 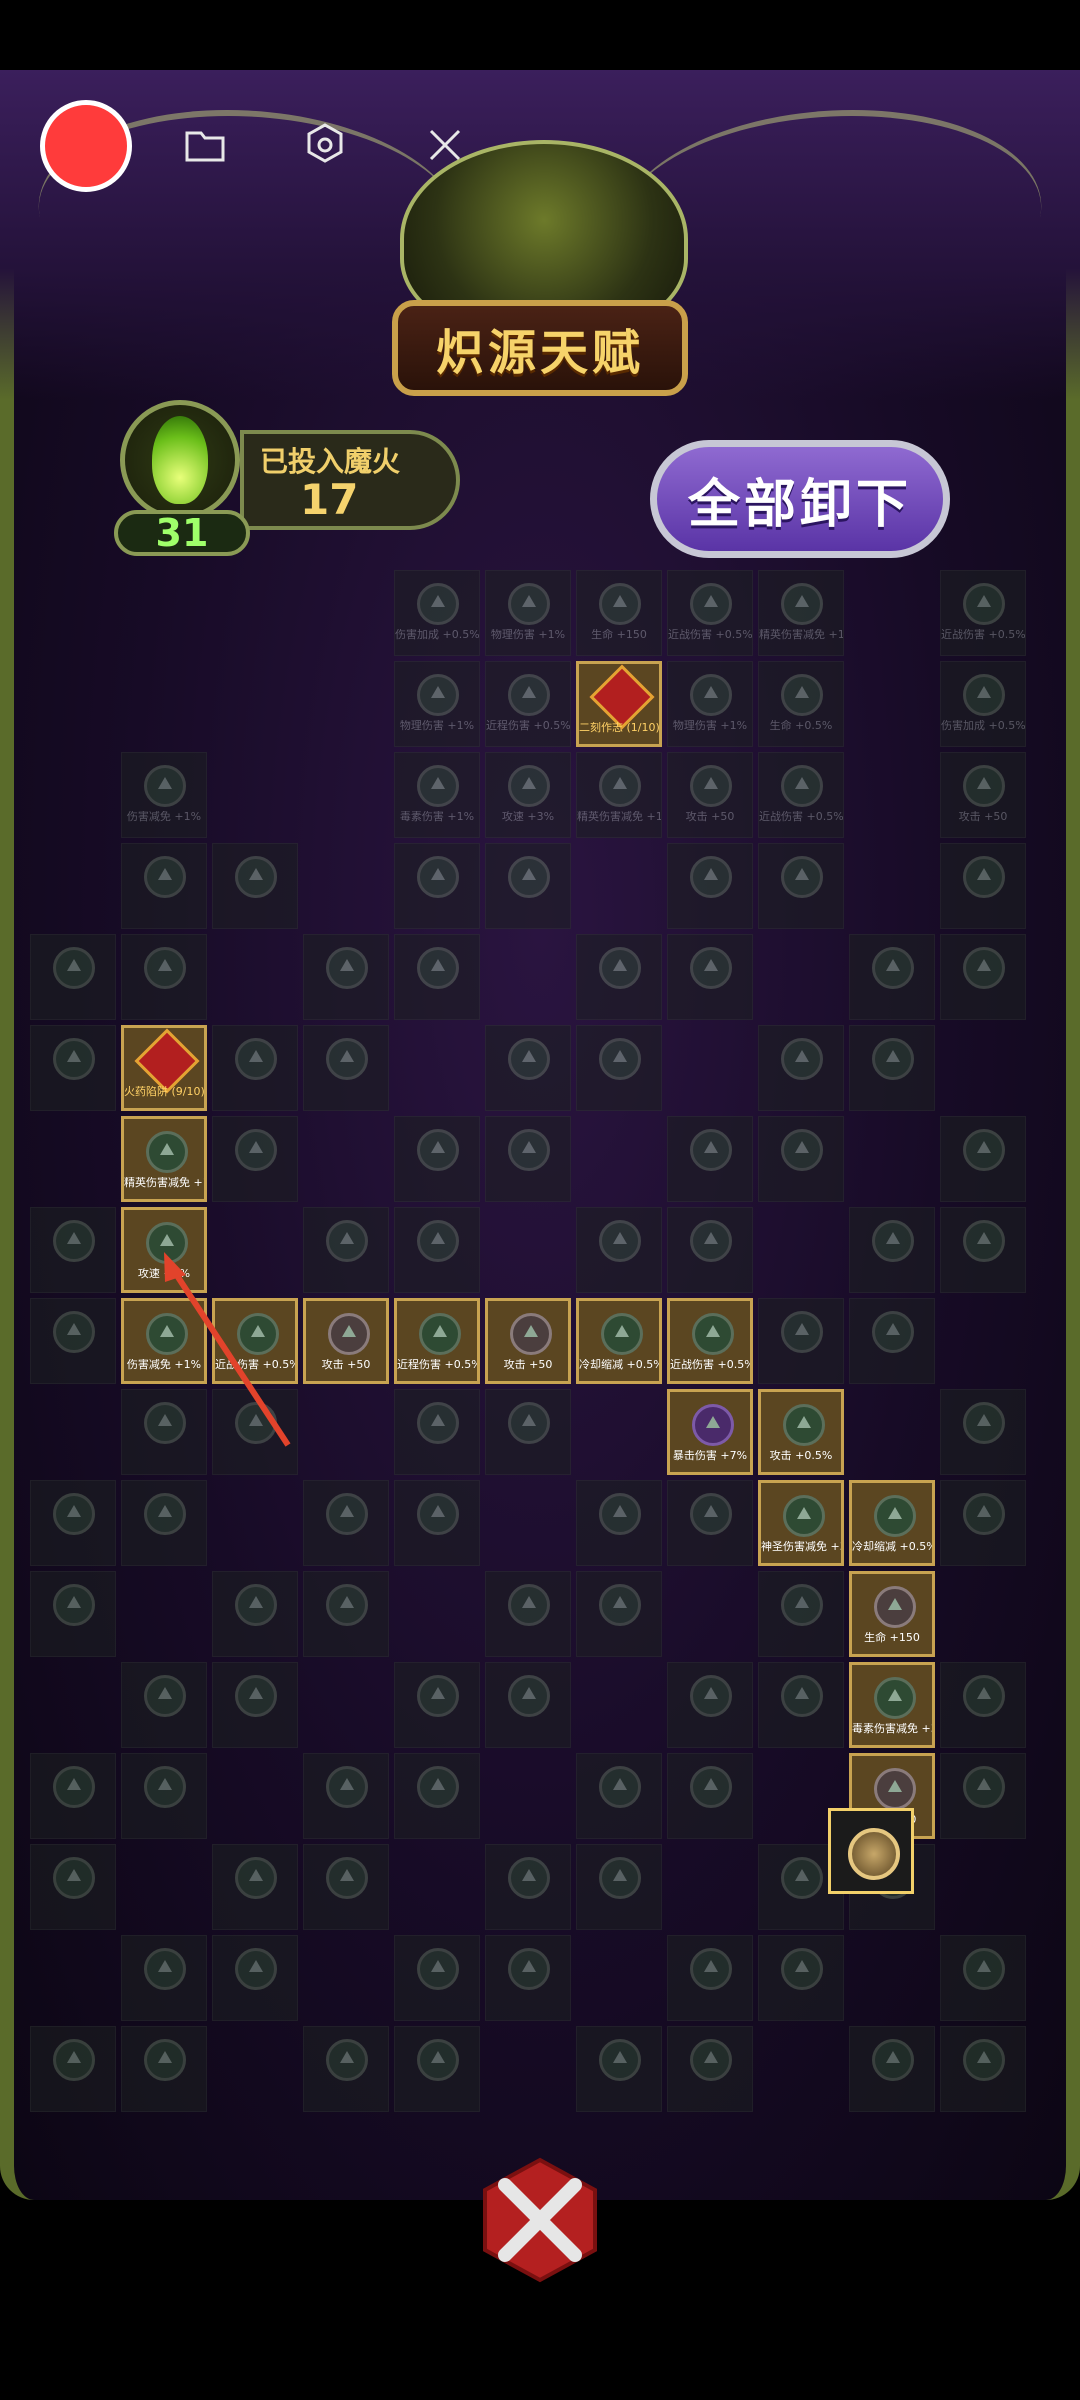 I want to click on pointer-arrow-icon, so click(x=227, y=1349).